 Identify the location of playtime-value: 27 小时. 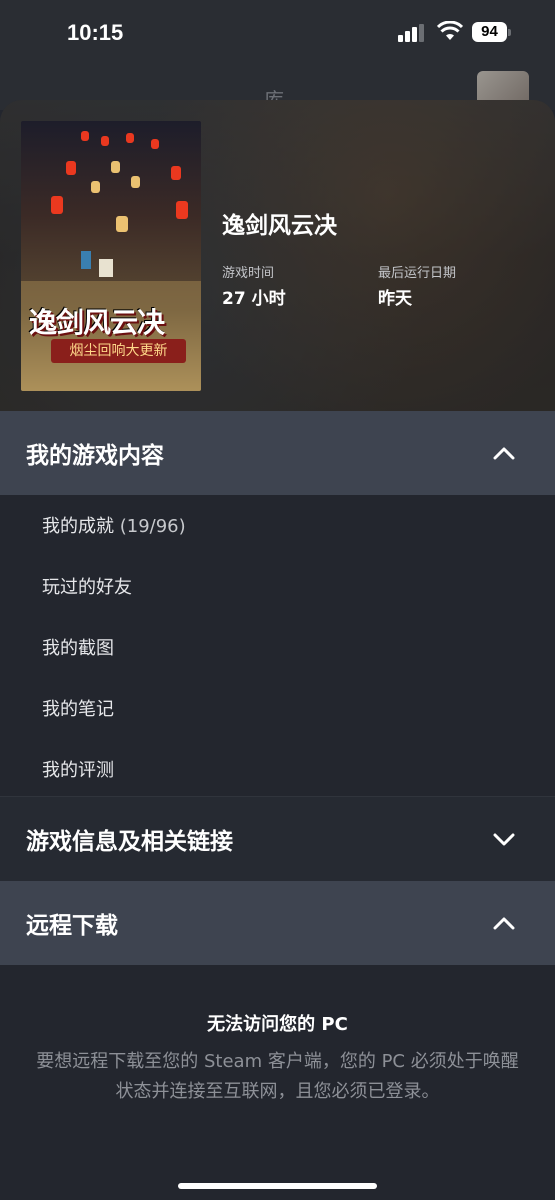
(254, 299).